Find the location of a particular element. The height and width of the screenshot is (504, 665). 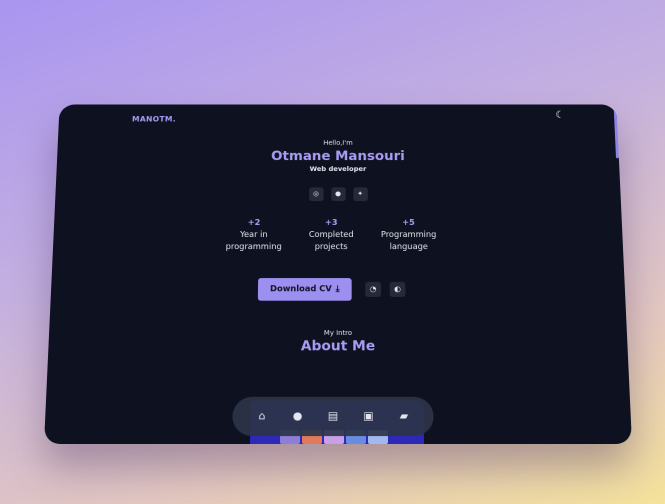

social-links: ◎ ● ✦ is located at coordinates (338, 194).